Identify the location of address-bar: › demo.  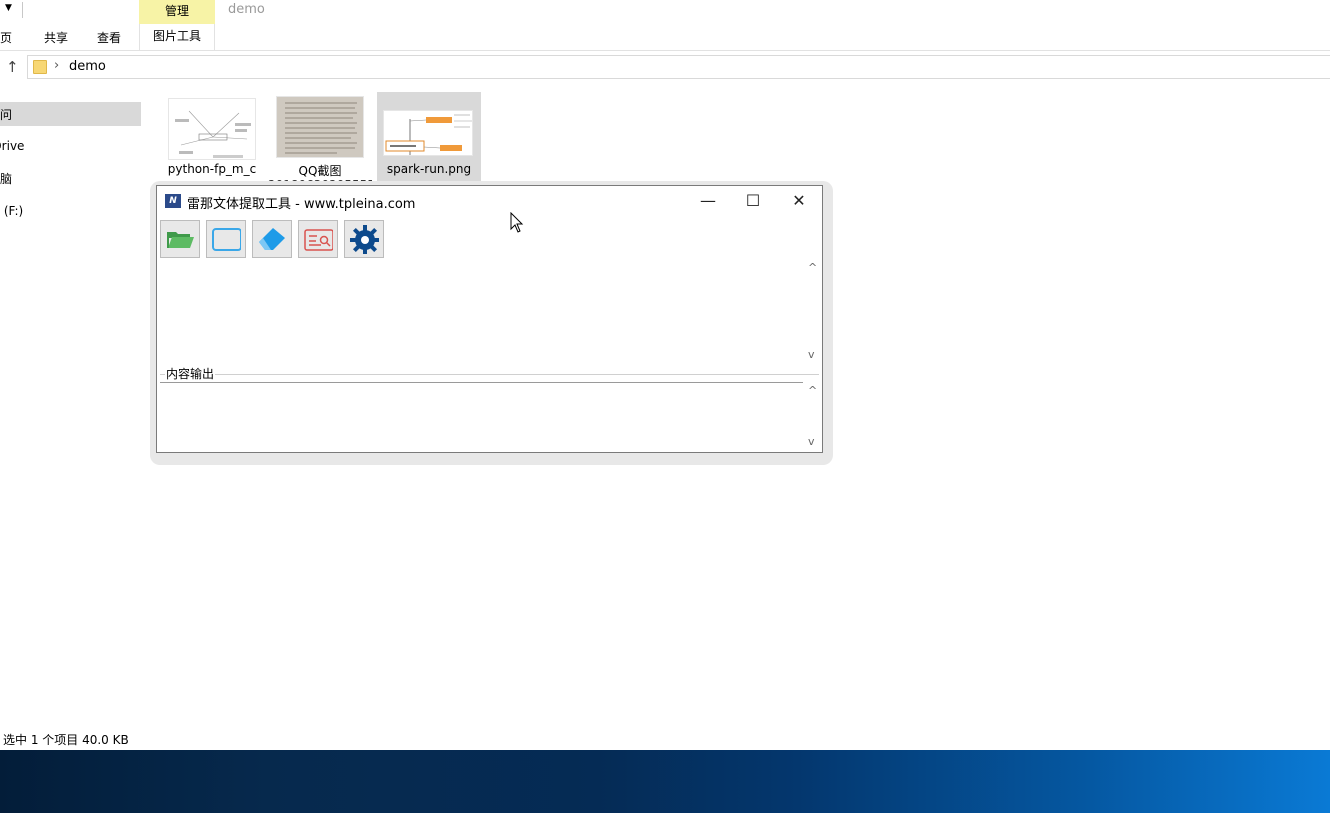
(678, 67).